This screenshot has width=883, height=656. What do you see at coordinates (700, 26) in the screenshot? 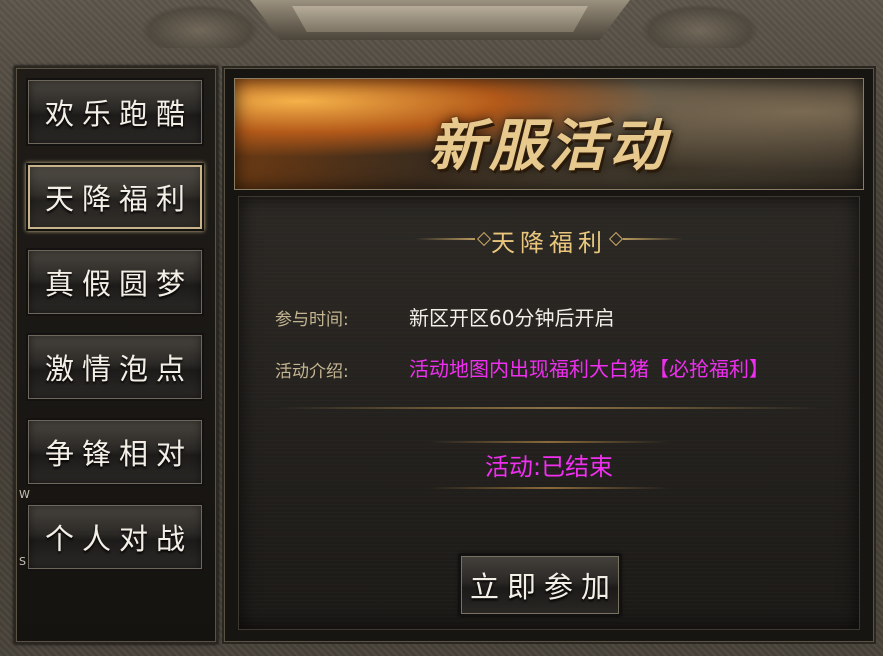
I see `frame-ornament-right` at bounding box center [700, 26].